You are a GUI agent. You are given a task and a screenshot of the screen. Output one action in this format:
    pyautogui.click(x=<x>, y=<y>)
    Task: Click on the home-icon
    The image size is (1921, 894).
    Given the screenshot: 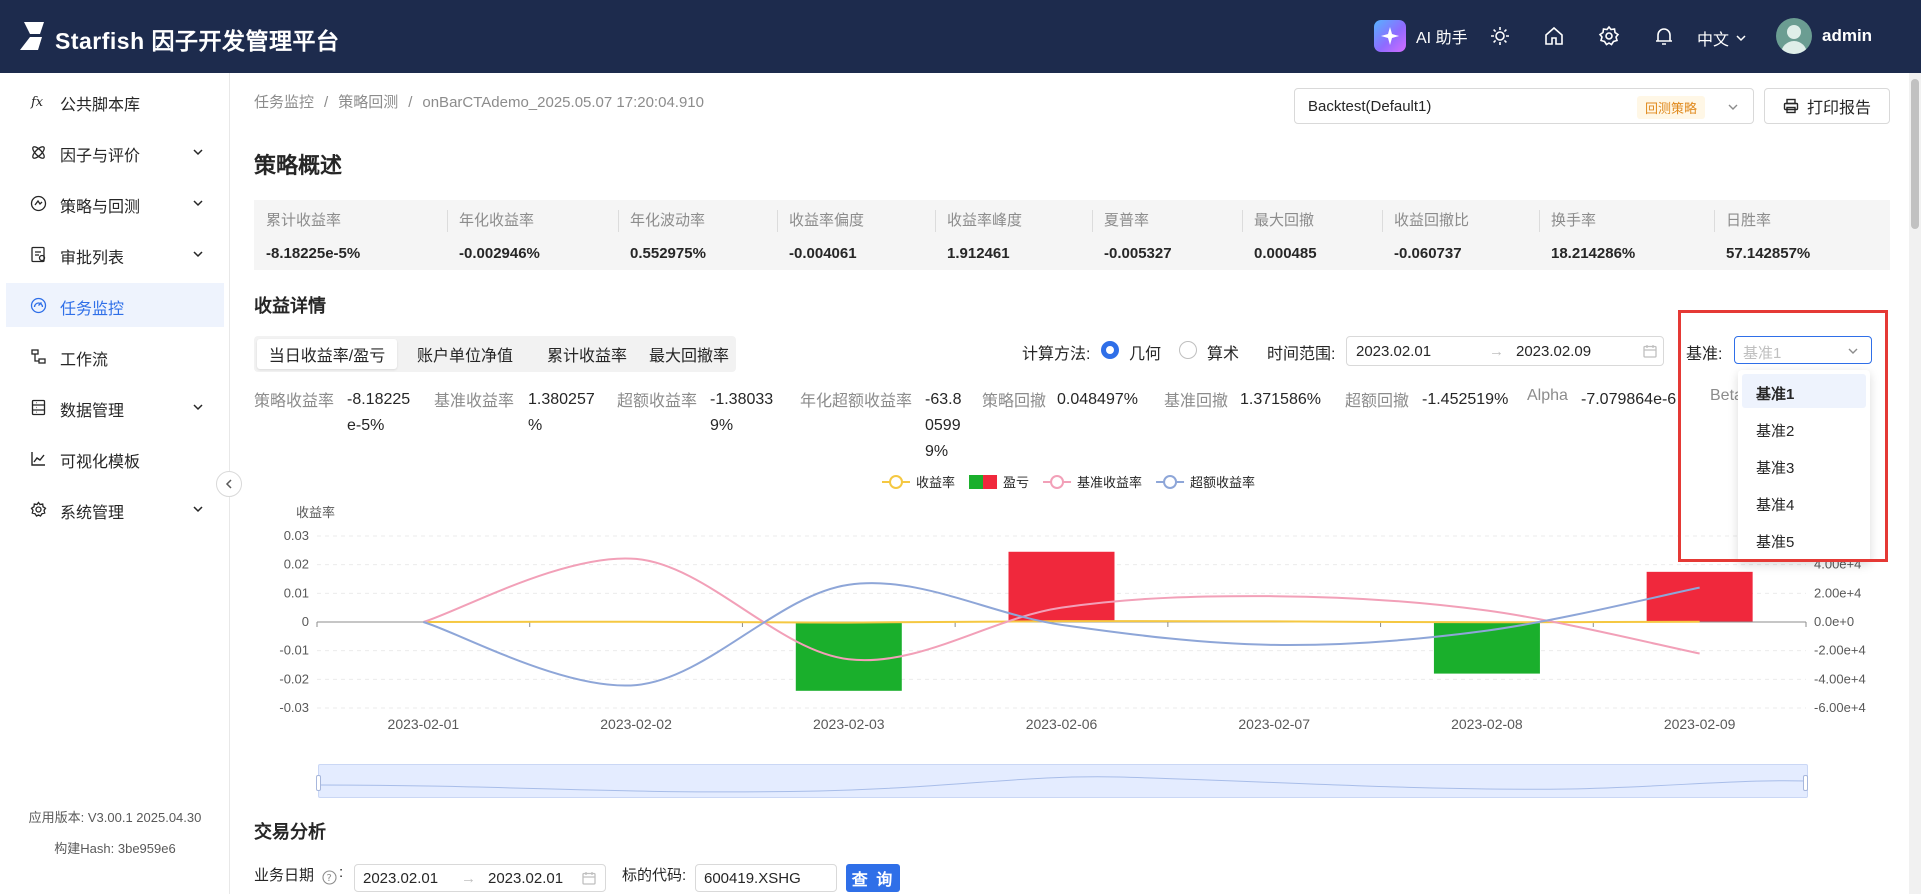 What is the action you would take?
    pyautogui.click(x=1554, y=36)
    